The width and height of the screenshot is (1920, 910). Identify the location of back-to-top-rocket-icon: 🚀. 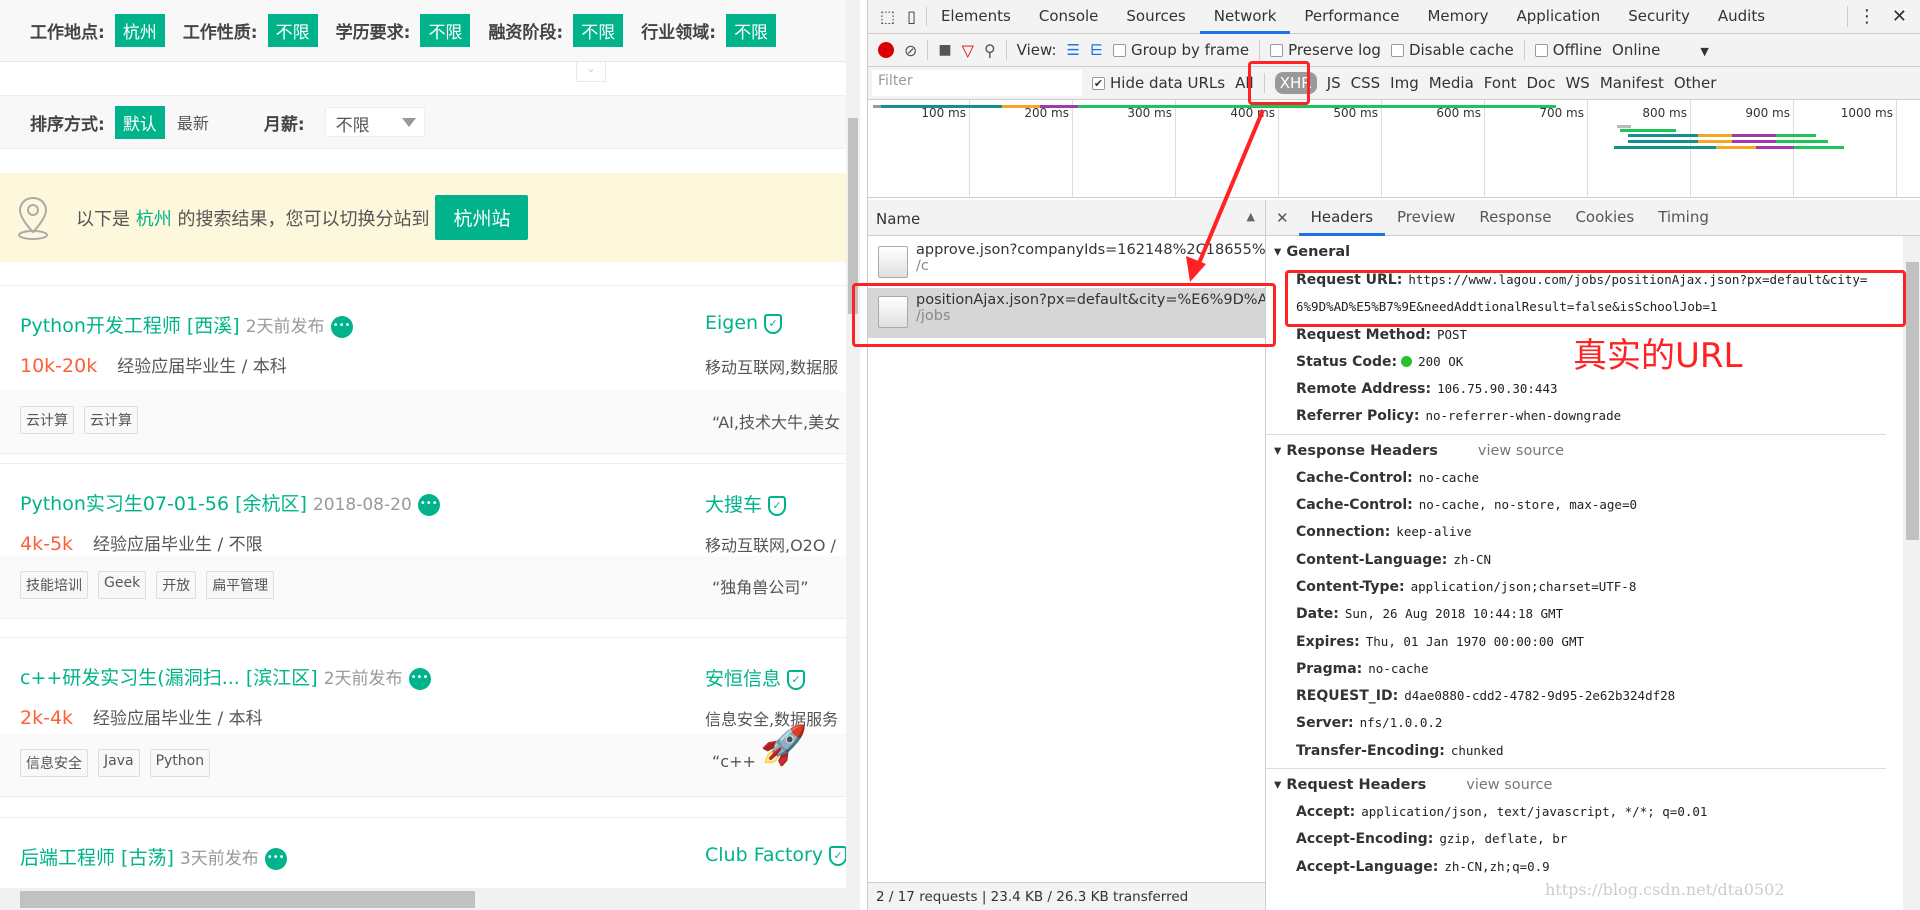
(783, 745).